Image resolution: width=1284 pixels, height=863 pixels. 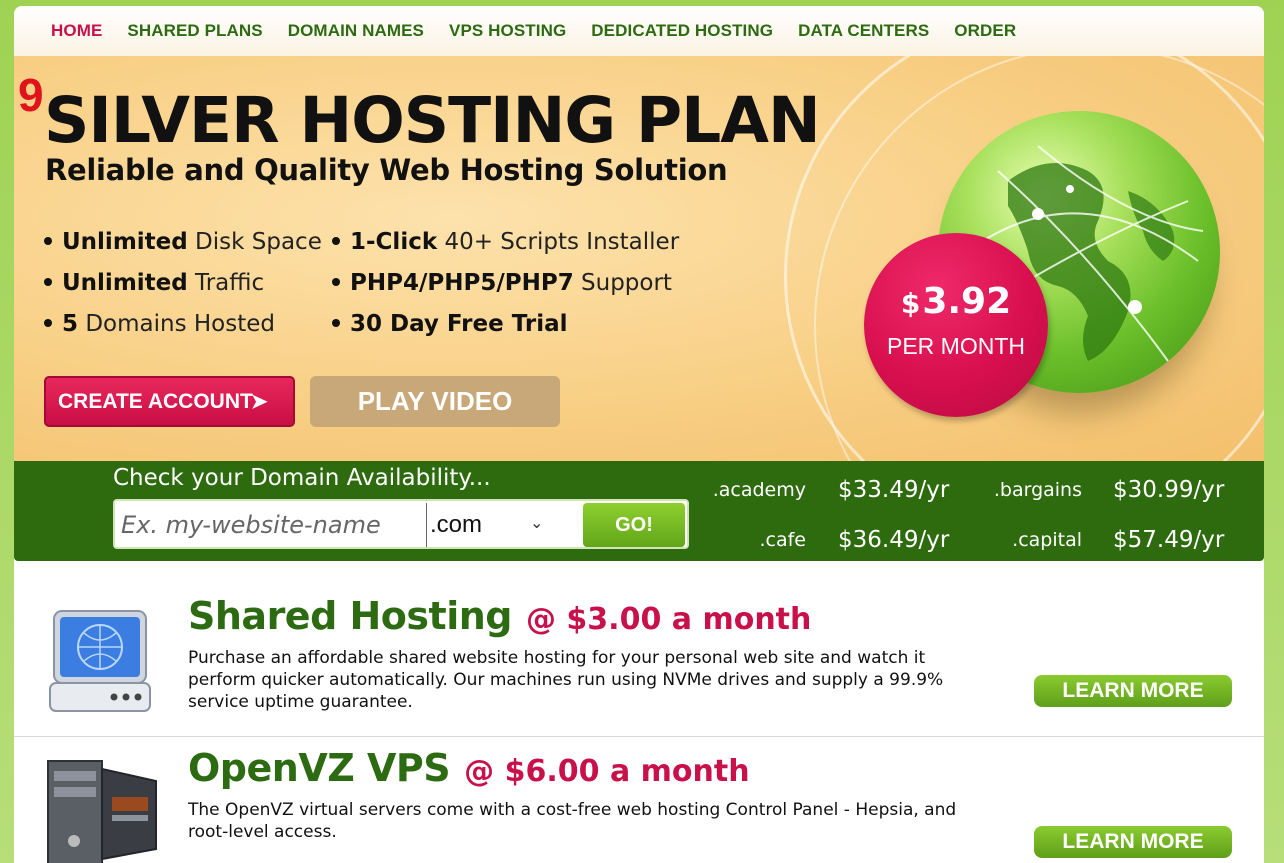 What do you see at coordinates (432, 120) in the screenshot?
I see `hero-title: SILVER HOSTING PLAN` at bounding box center [432, 120].